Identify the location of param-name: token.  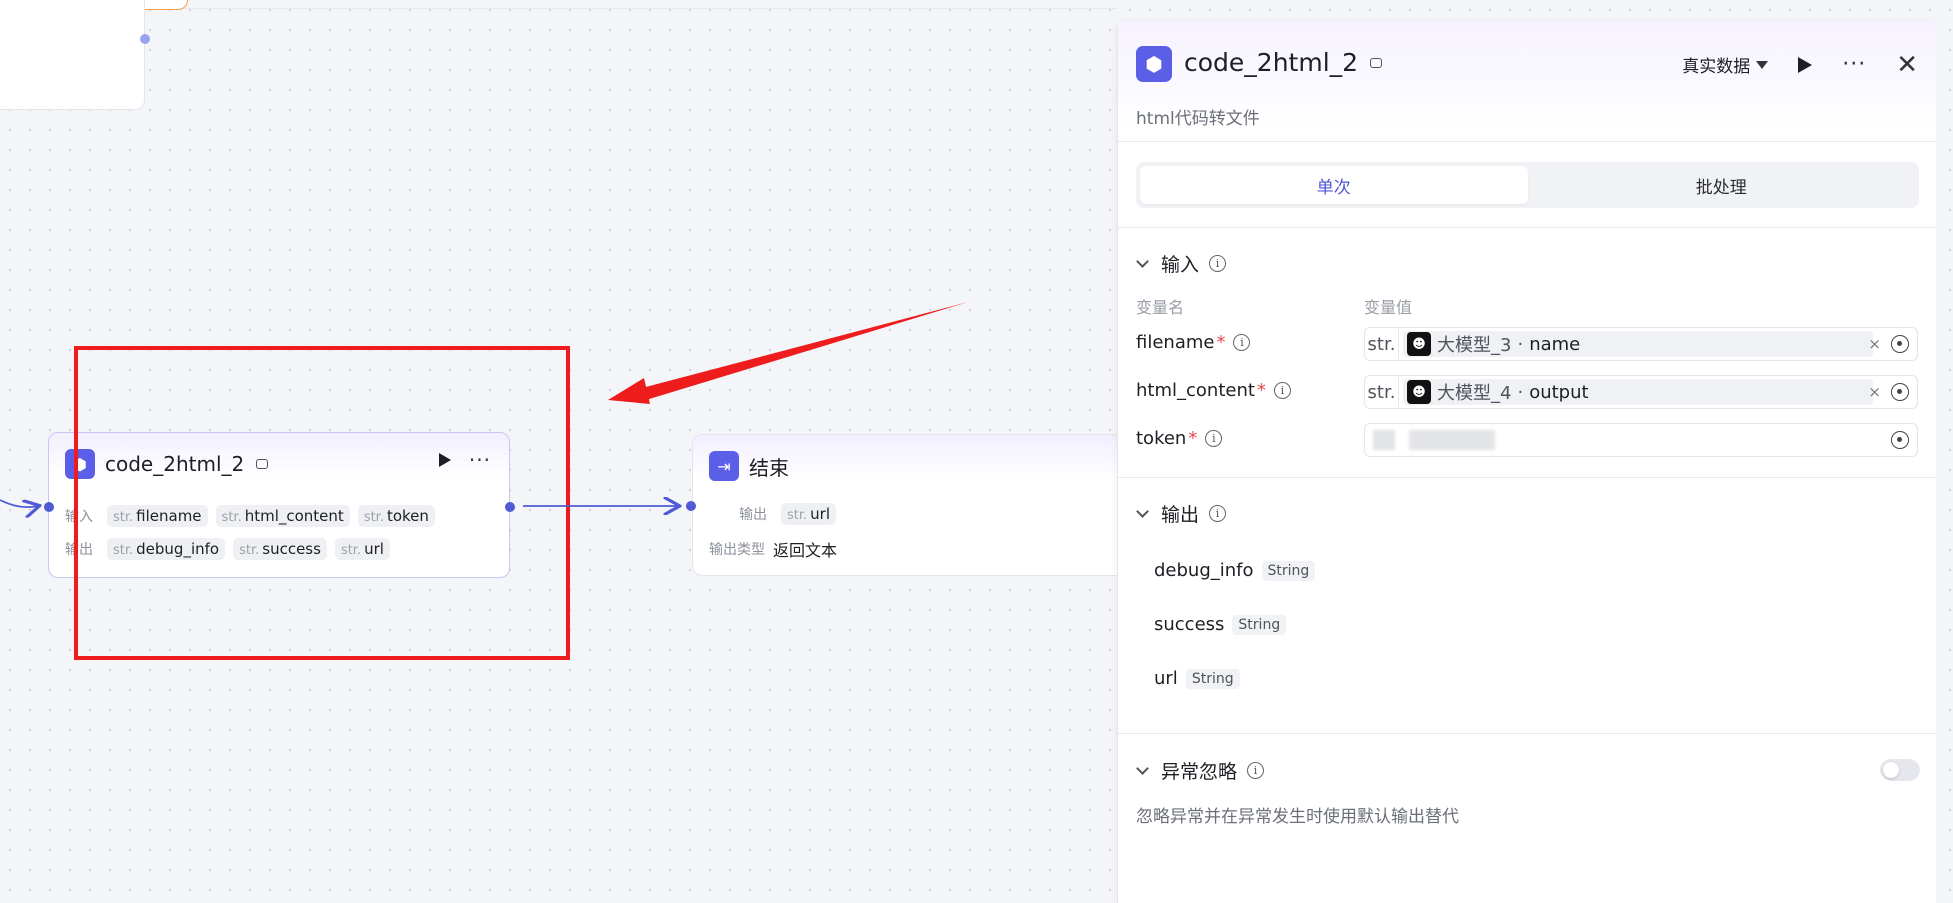
(1161, 438).